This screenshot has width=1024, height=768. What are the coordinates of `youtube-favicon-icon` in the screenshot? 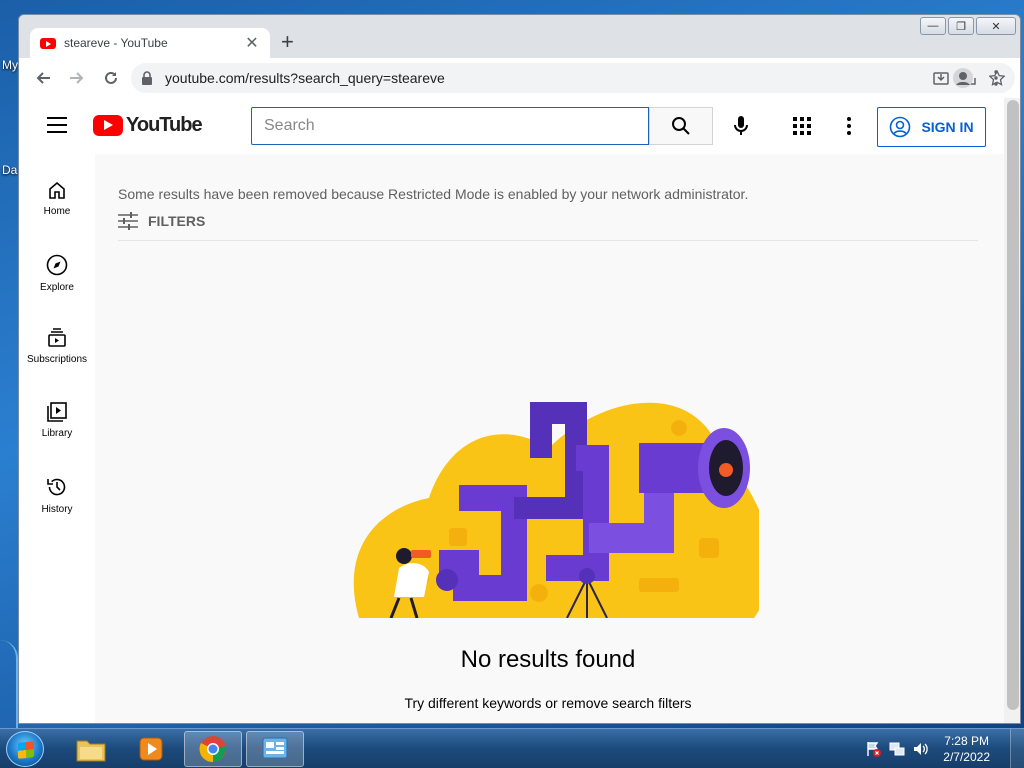 It's located at (48, 43).